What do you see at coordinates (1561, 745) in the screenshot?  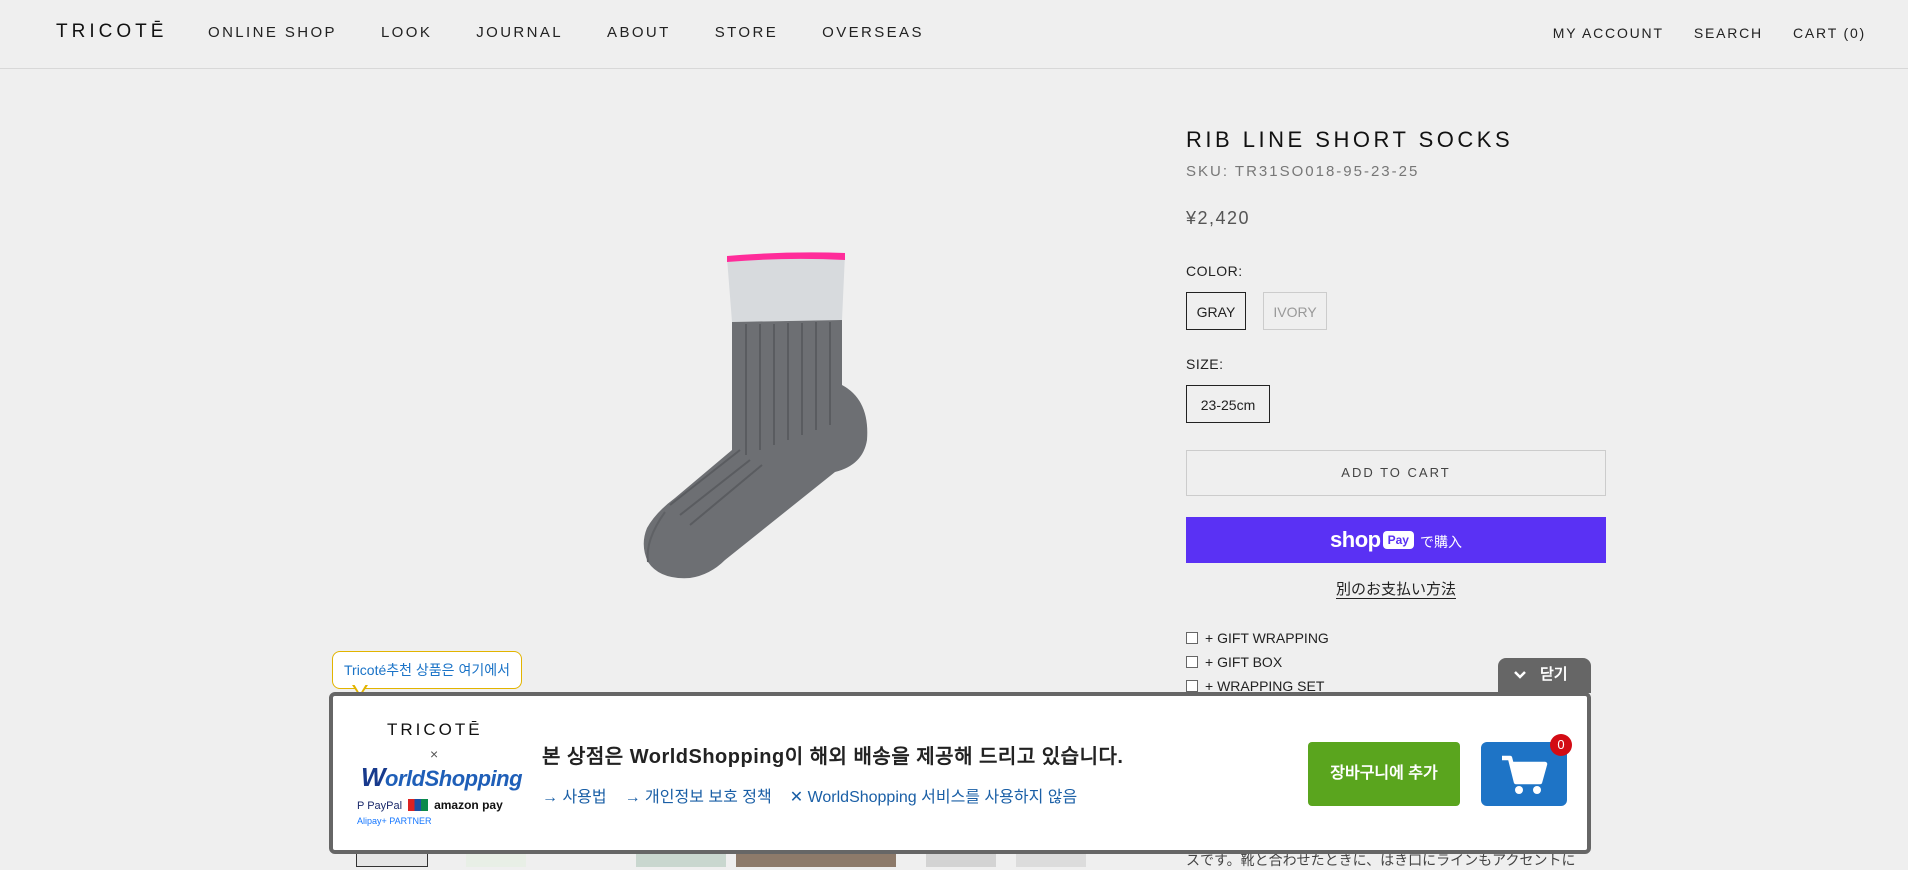 I see `cart-count-badge: 0` at bounding box center [1561, 745].